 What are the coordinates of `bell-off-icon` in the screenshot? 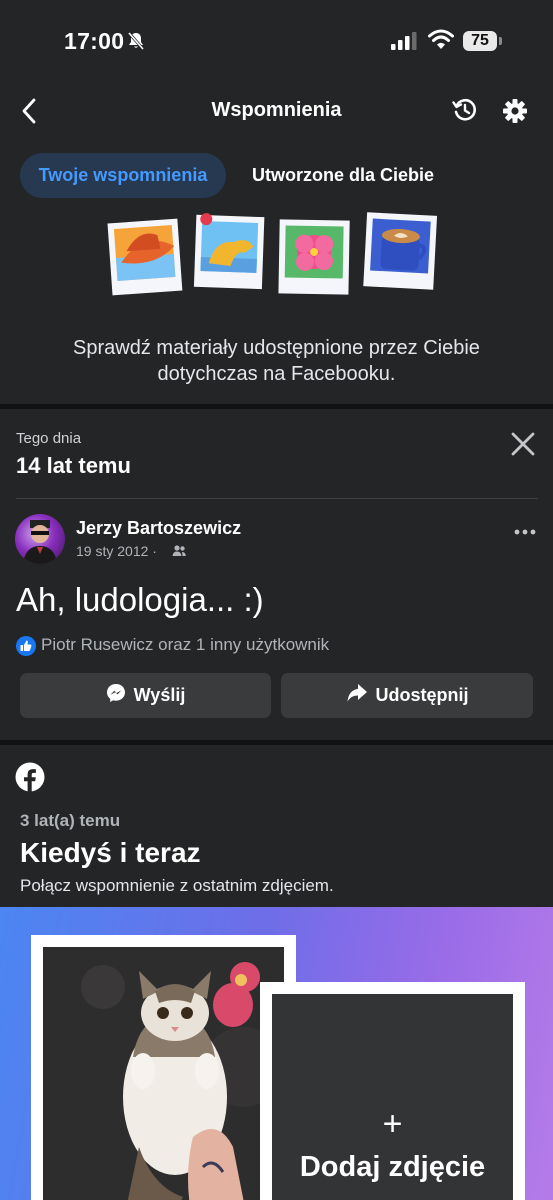 It's located at (136, 43).